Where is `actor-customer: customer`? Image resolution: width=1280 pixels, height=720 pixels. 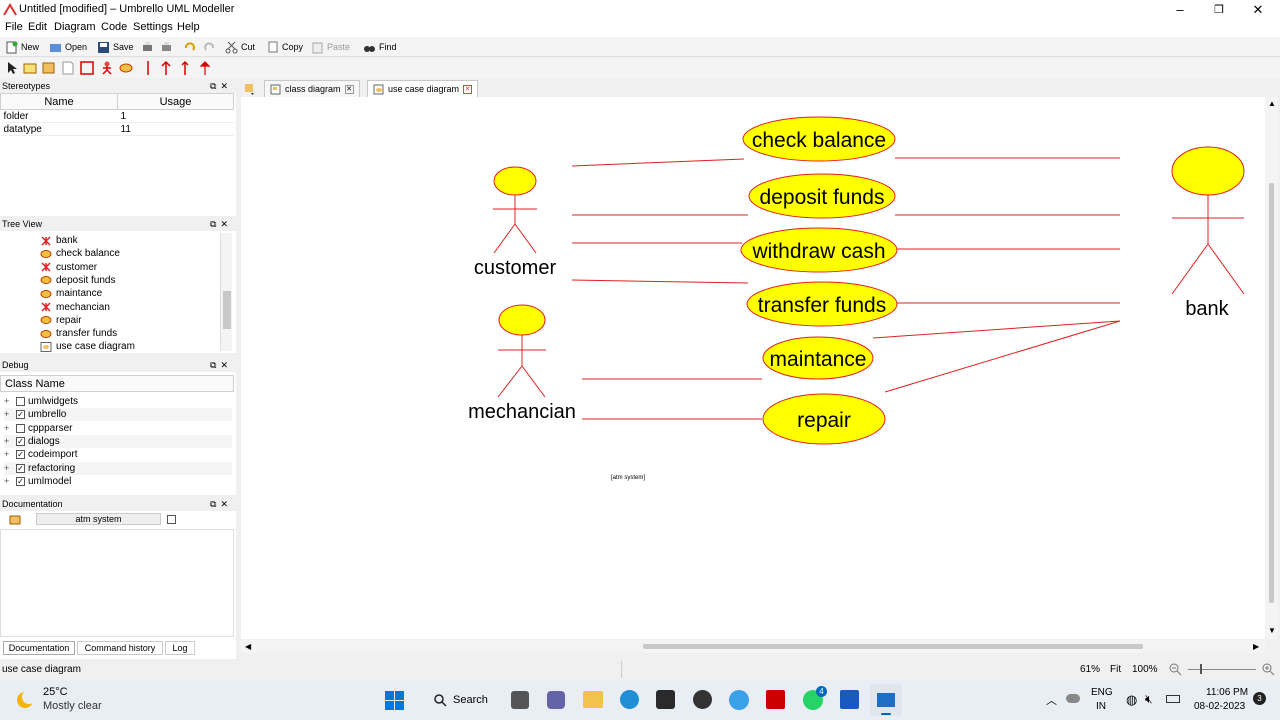
actor-customer: customer is located at coordinates (515, 222).